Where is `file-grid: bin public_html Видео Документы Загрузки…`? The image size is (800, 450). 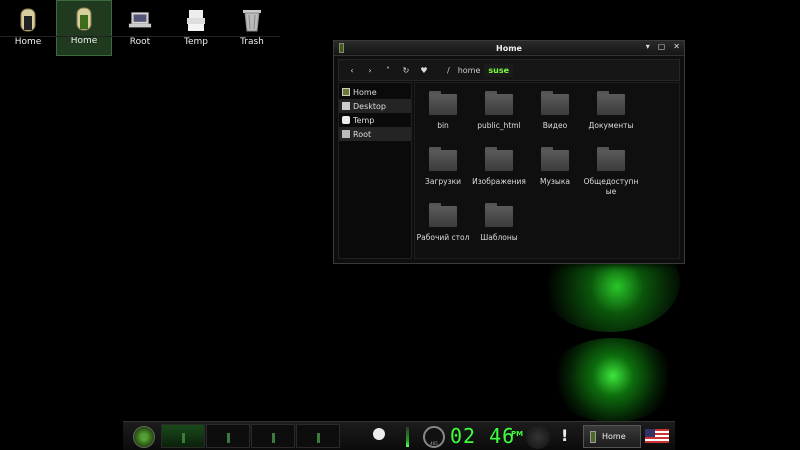
file-grid: bin public_html Видео Документы Загрузки… is located at coordinates (547, 170).